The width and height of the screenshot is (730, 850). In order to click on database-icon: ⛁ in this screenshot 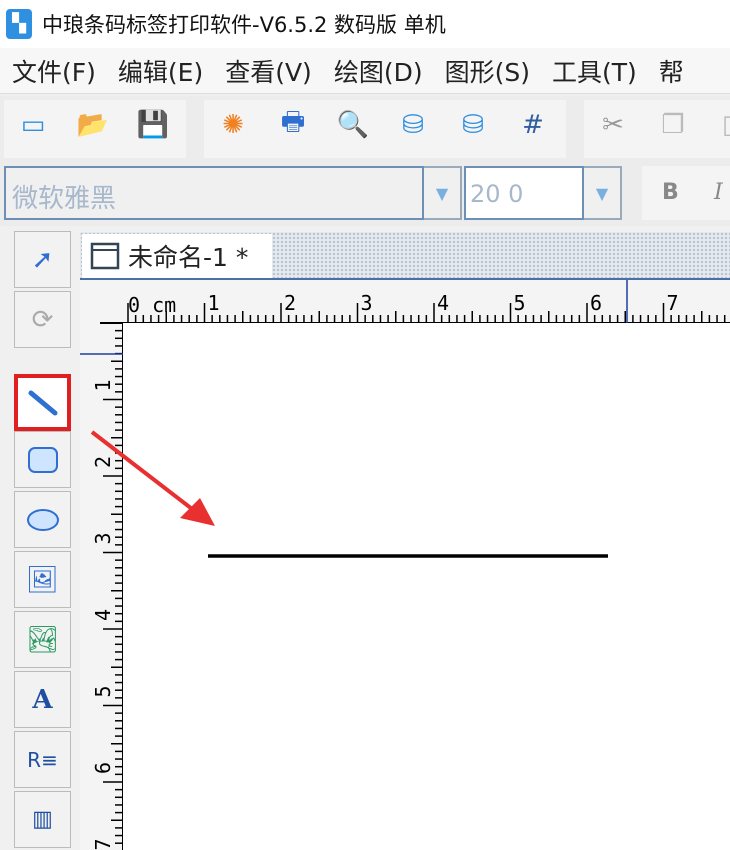, I will do `click(413, 125)`.